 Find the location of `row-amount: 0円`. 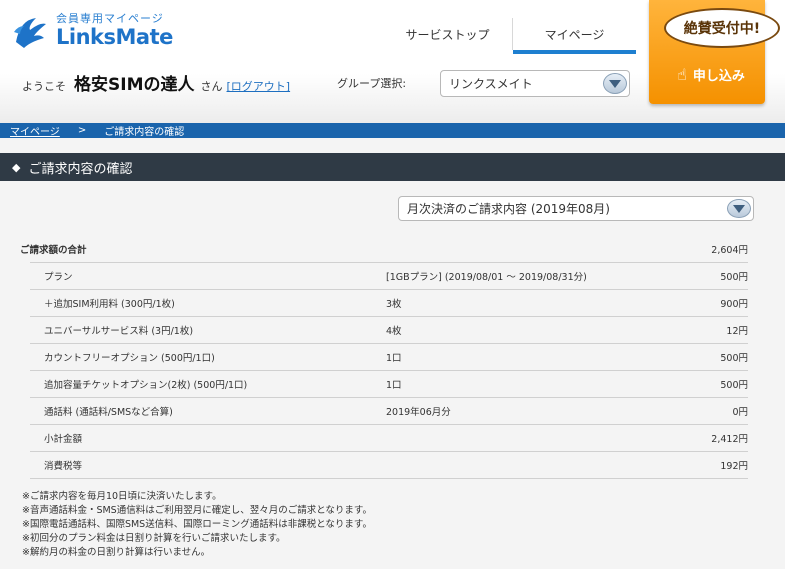

row-amount: 0円 is located at coordinates (740, 412).